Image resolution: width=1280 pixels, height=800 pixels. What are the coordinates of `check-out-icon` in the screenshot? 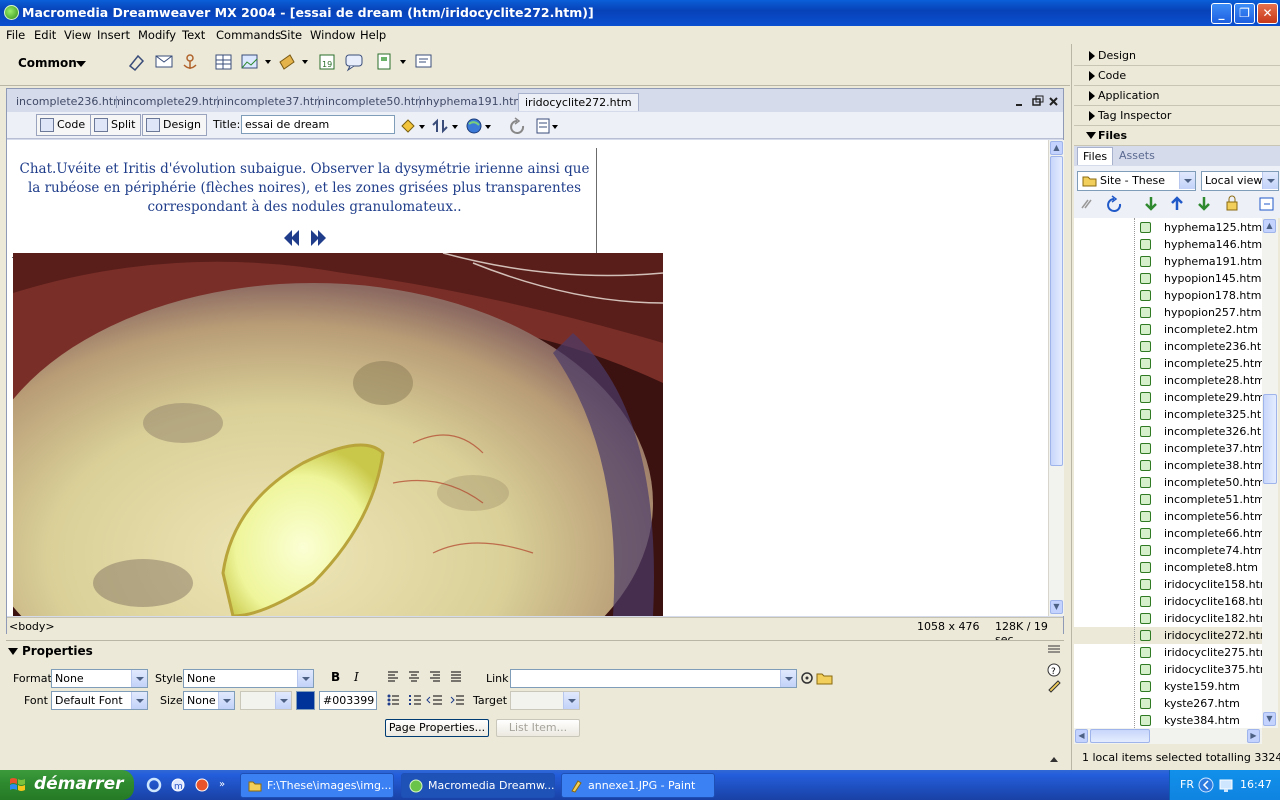 It's located at (1204, 204).